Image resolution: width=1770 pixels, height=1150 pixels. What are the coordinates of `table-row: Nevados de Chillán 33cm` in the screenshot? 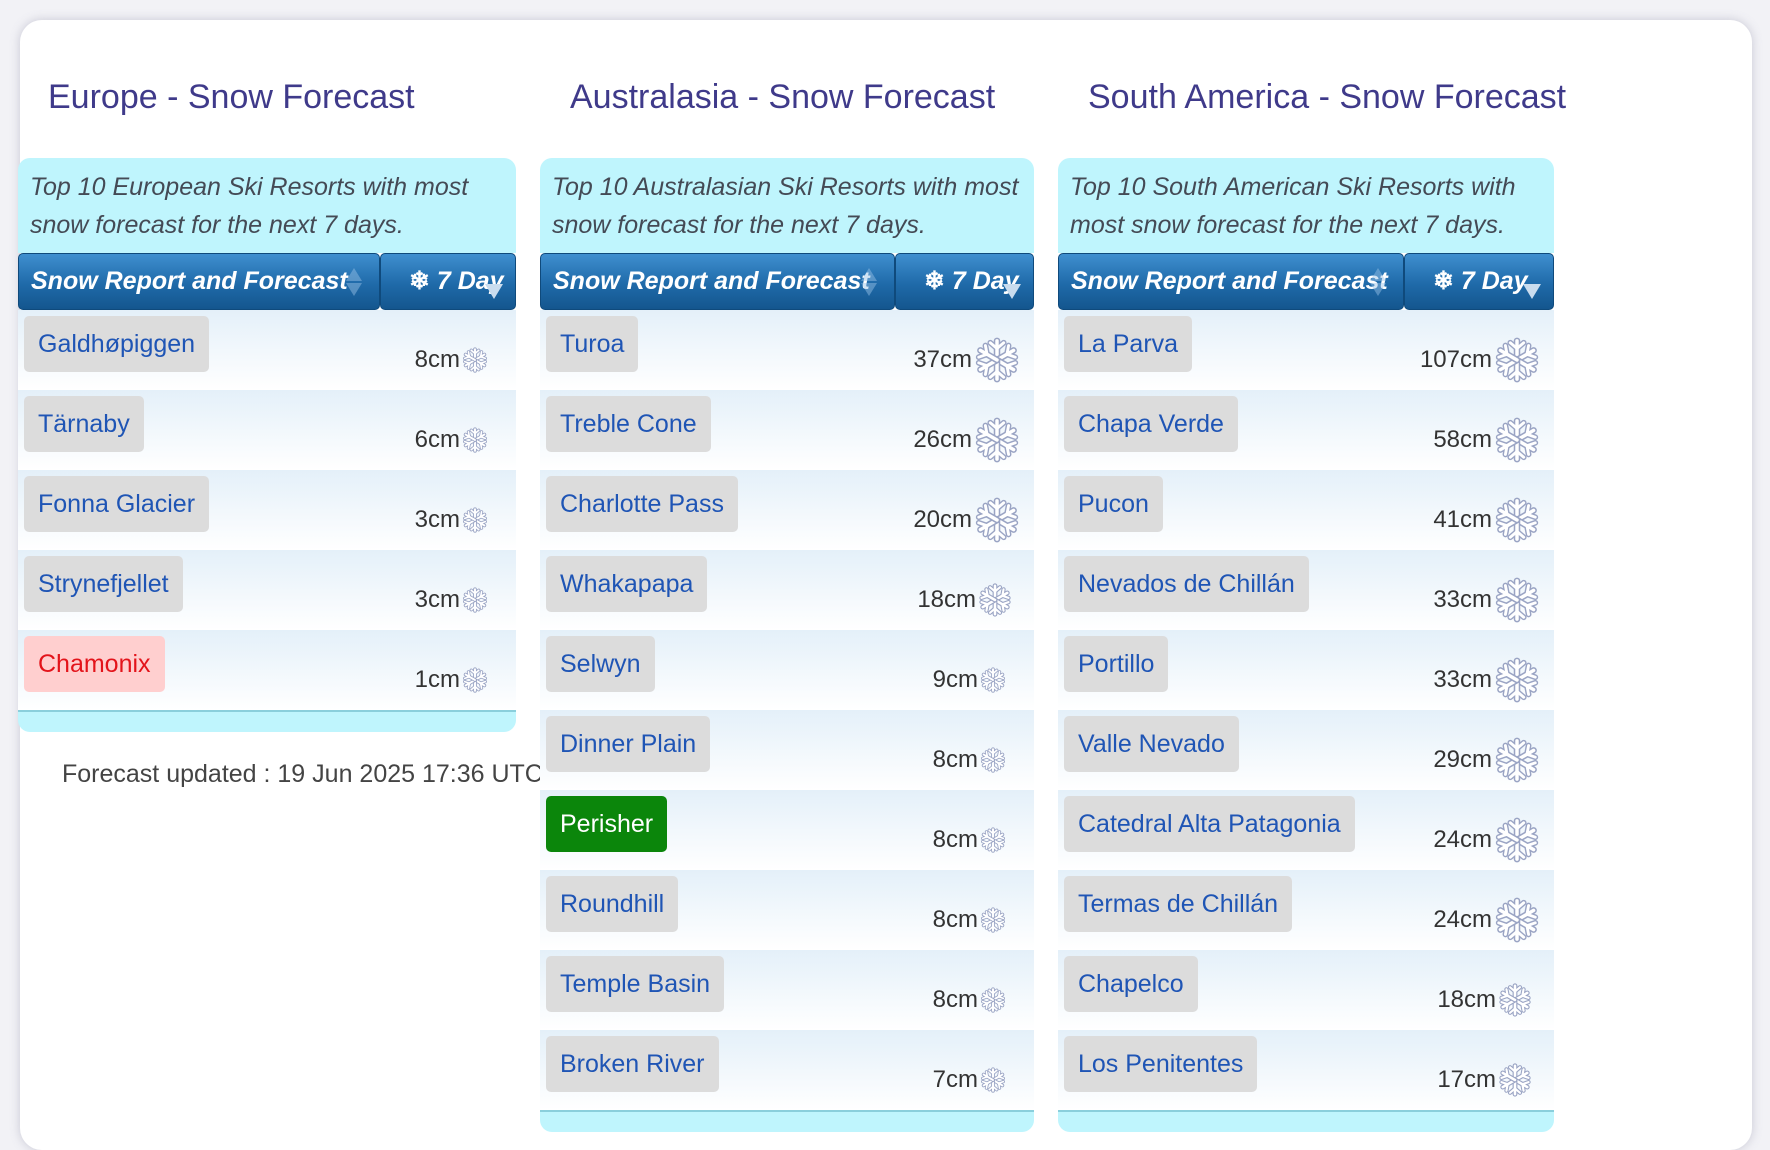 It's located at (1306, 590).